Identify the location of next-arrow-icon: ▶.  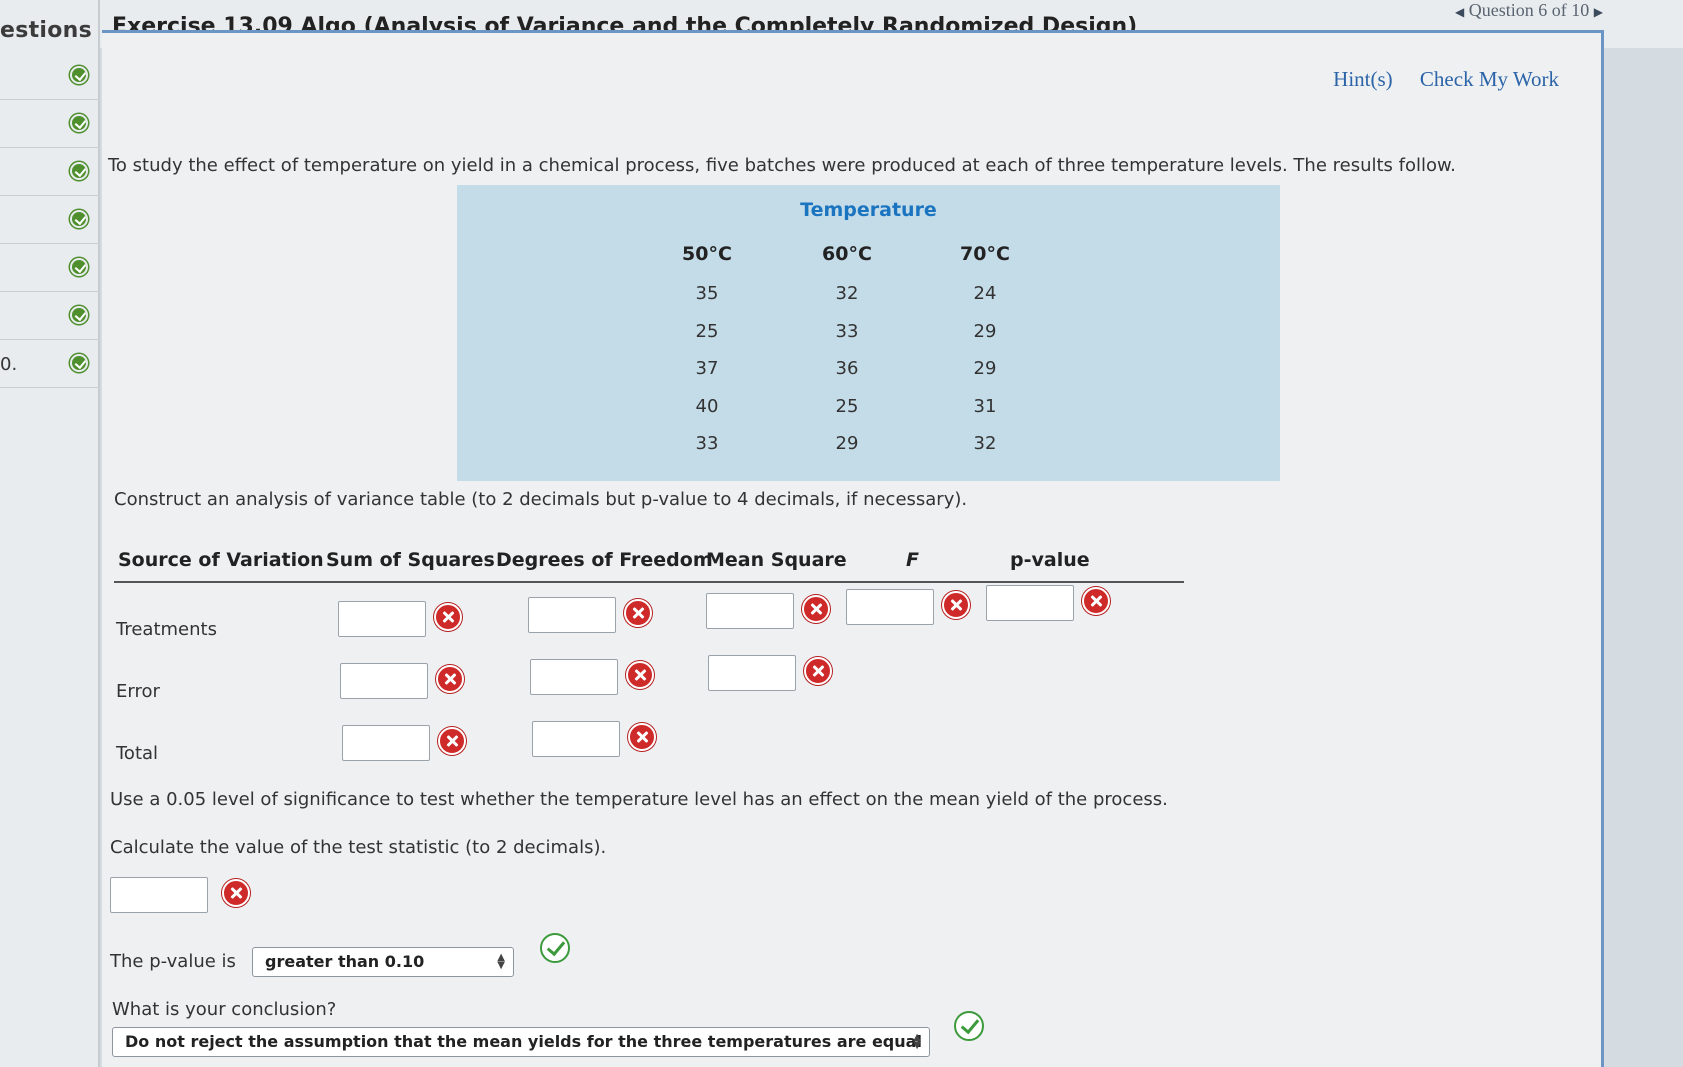
(1598, 12).